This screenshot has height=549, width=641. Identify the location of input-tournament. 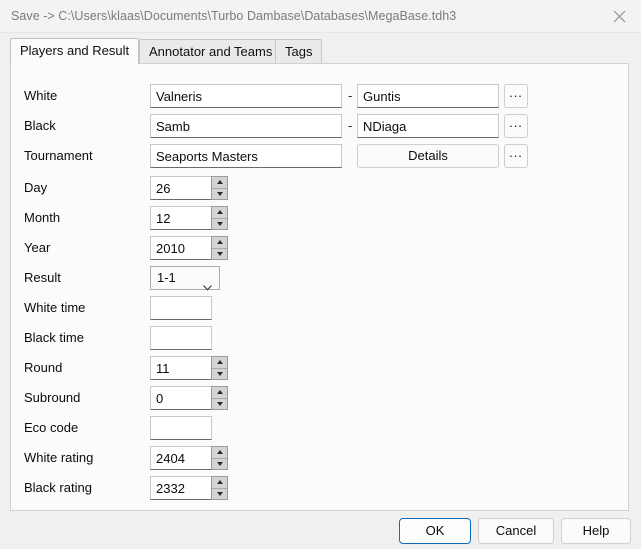
(246, 156).